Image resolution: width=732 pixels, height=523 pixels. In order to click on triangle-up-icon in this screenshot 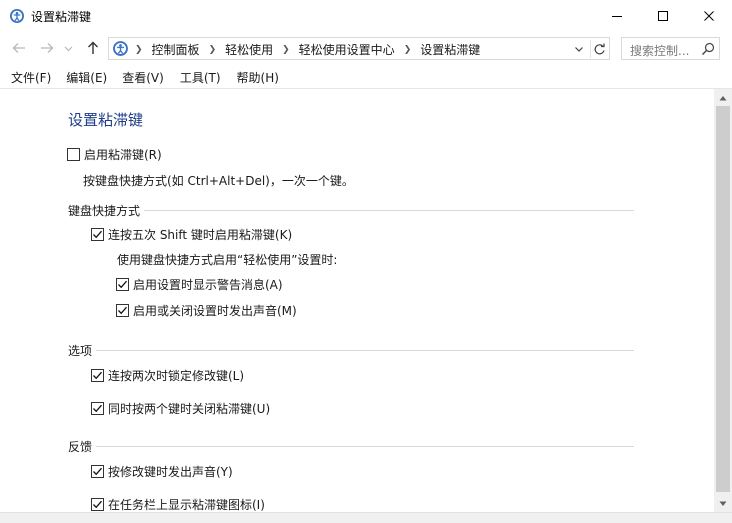, I will do `click(723, 97)`.